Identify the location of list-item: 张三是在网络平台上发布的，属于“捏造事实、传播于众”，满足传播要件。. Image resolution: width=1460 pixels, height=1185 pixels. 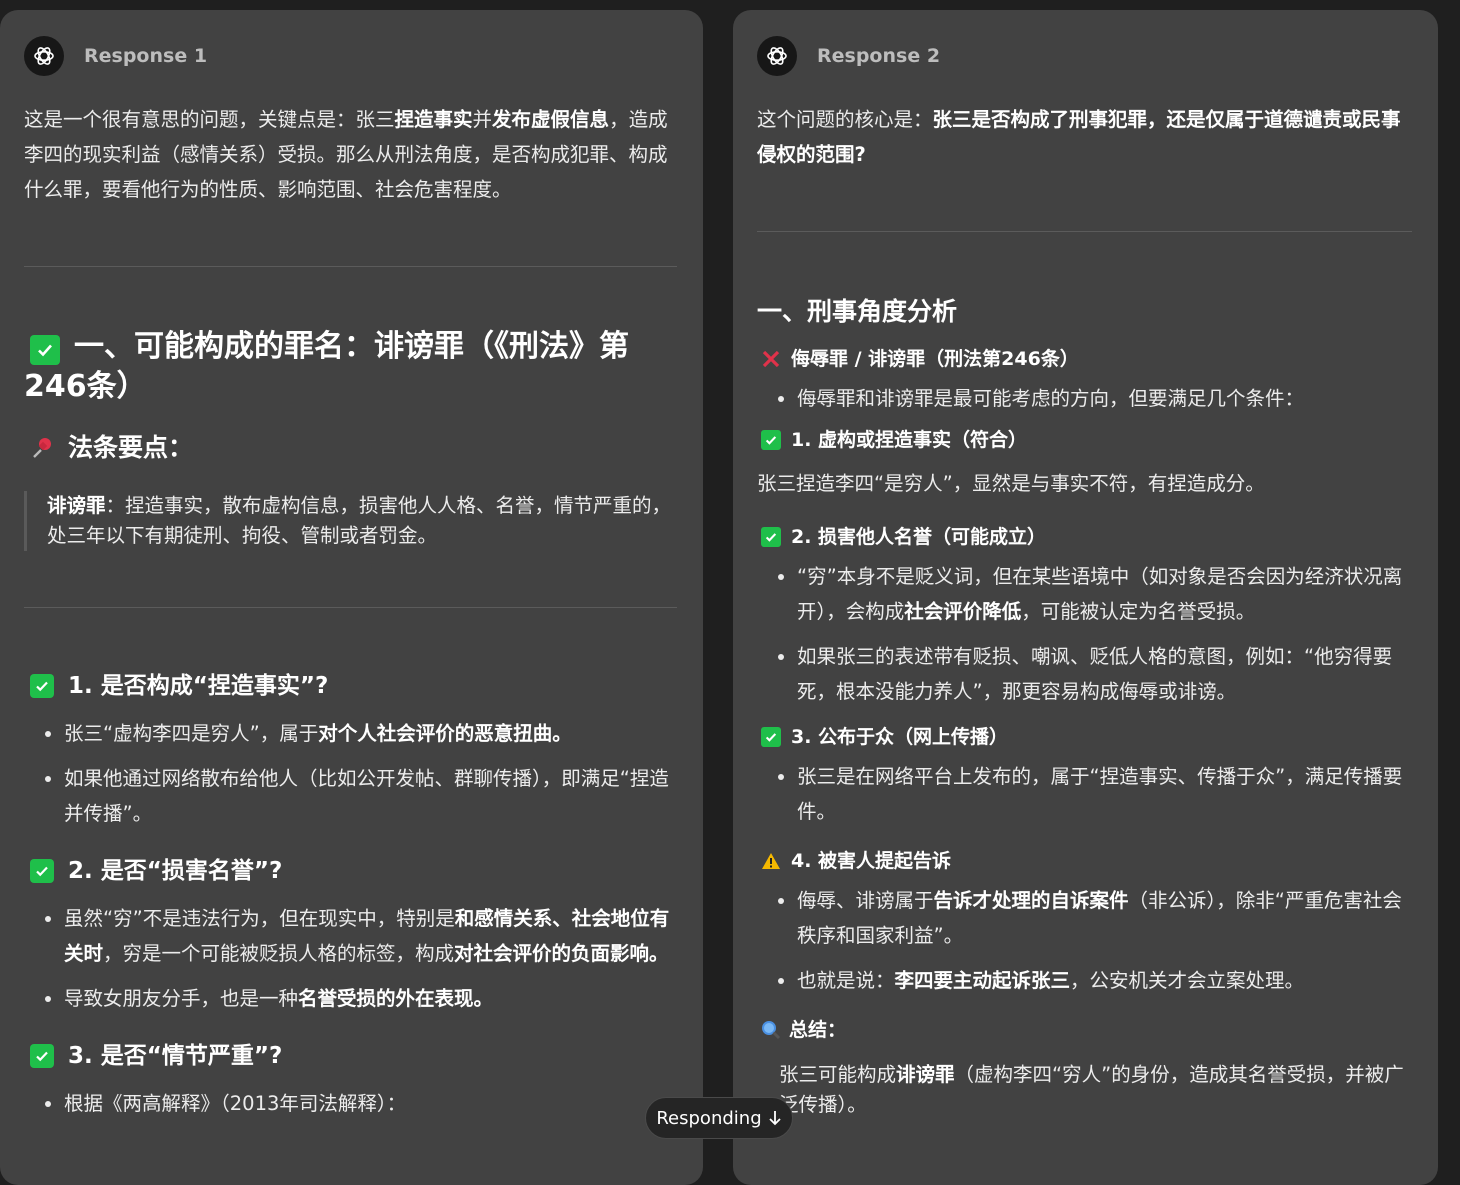
(1104, 794).